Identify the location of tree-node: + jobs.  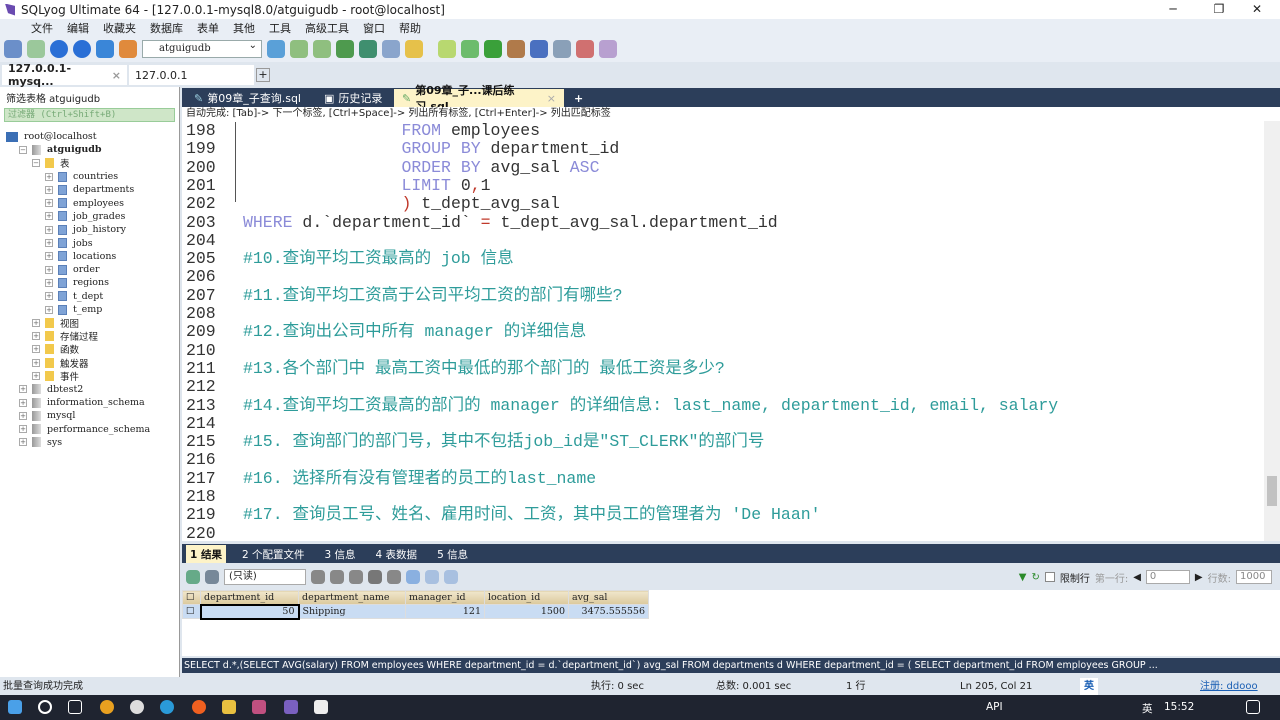
(89, 242).